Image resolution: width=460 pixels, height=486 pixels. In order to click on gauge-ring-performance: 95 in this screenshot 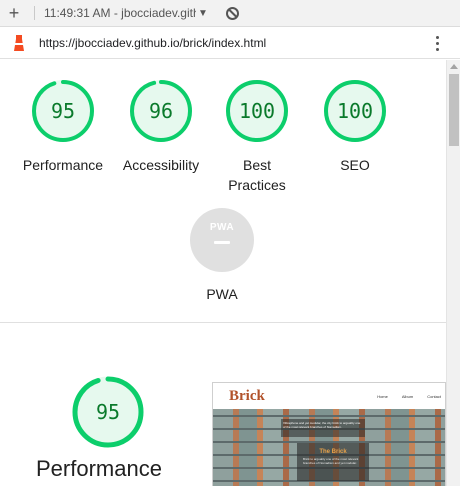, I will do `click(63, 111)`.